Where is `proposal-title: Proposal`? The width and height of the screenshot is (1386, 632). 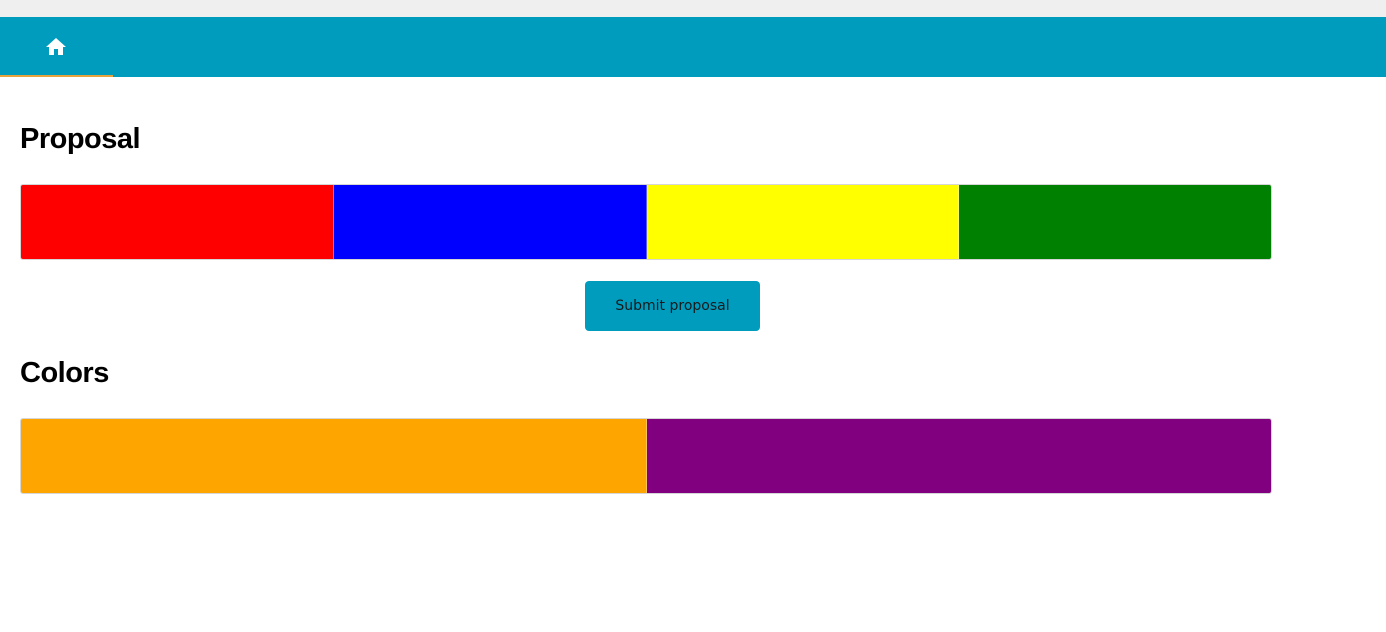
proposal-title: Proposal is located at coordinates (80, 139).